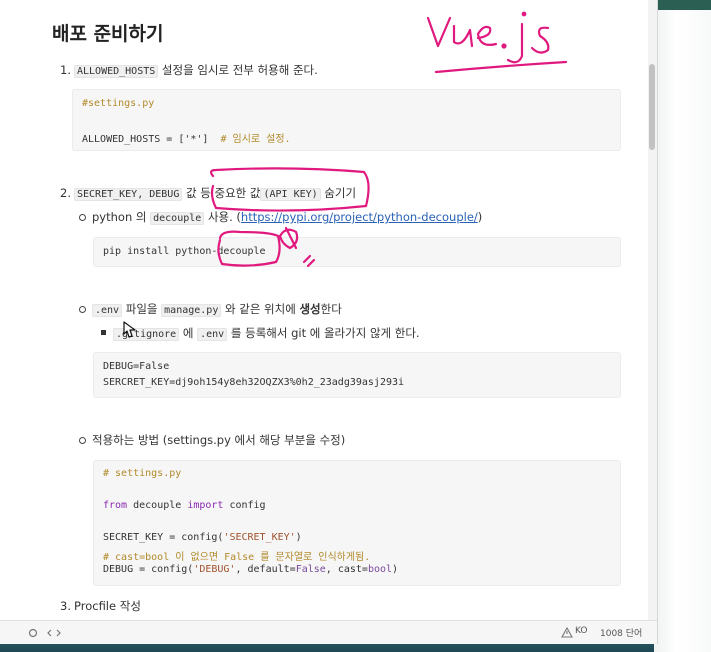 The width and height of the screenshot is (711, 652). I want to click on status-bar: KO 1008 단어, so click(328, 632).